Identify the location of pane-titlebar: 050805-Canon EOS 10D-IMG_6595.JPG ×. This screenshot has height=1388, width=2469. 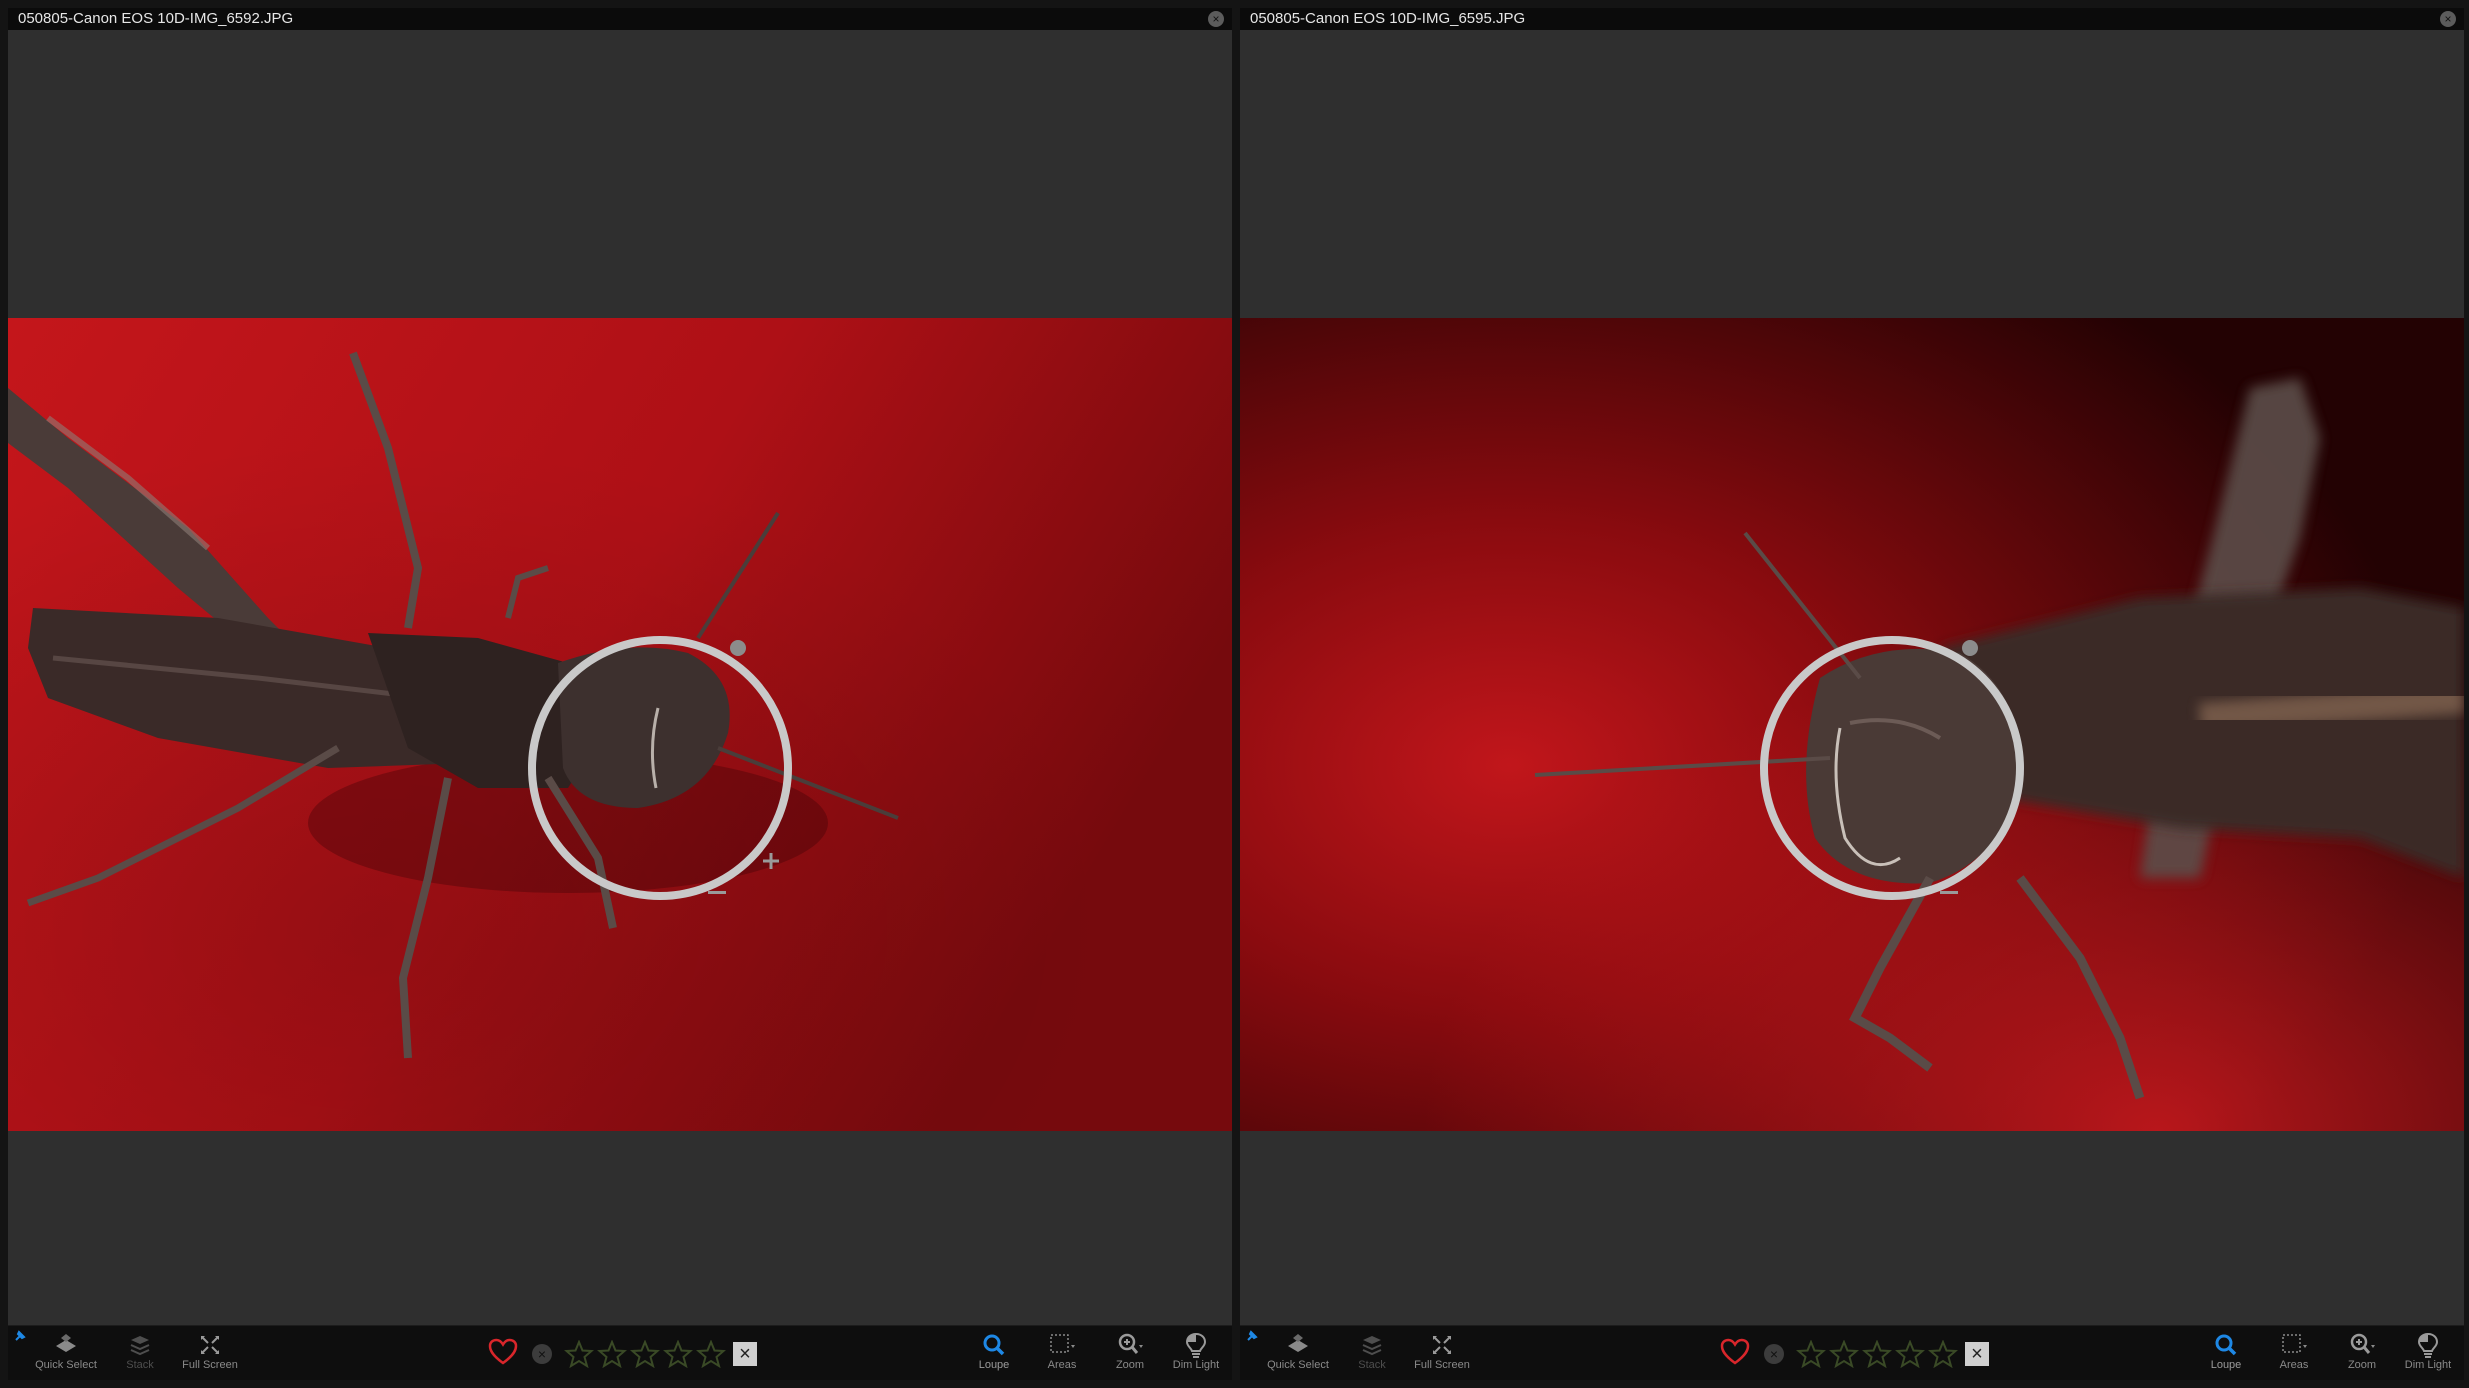
(1852, 19).